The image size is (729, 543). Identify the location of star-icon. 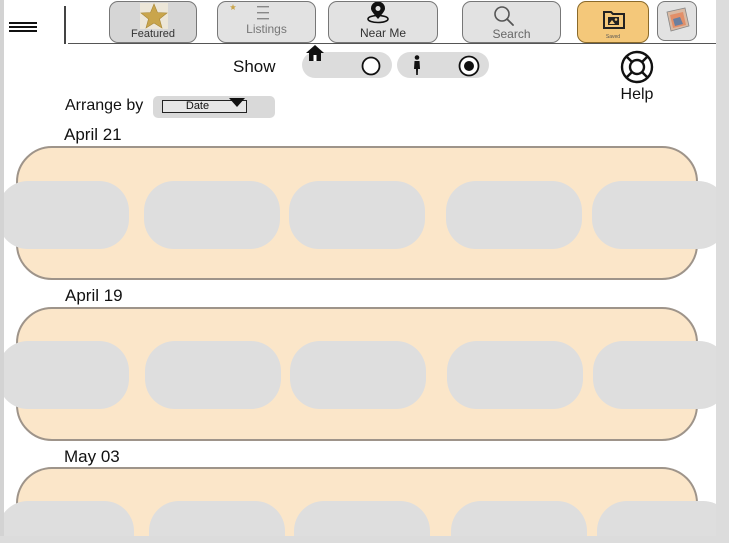
(154, 16).